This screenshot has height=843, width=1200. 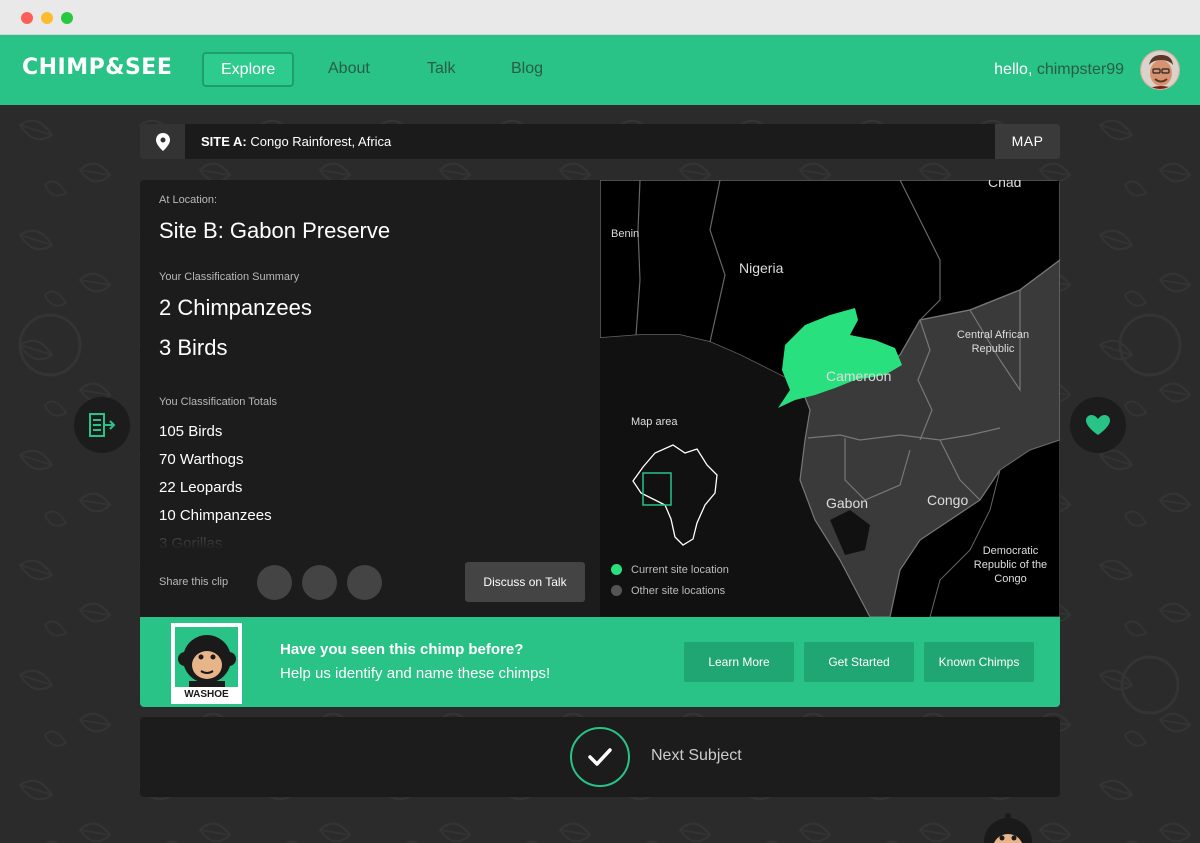 What do you see at coordinates (1010, 565) in the screenshot?
I see `map-label-drc: Democratic Republic of the Congo` at bounding box center [1010, 565].